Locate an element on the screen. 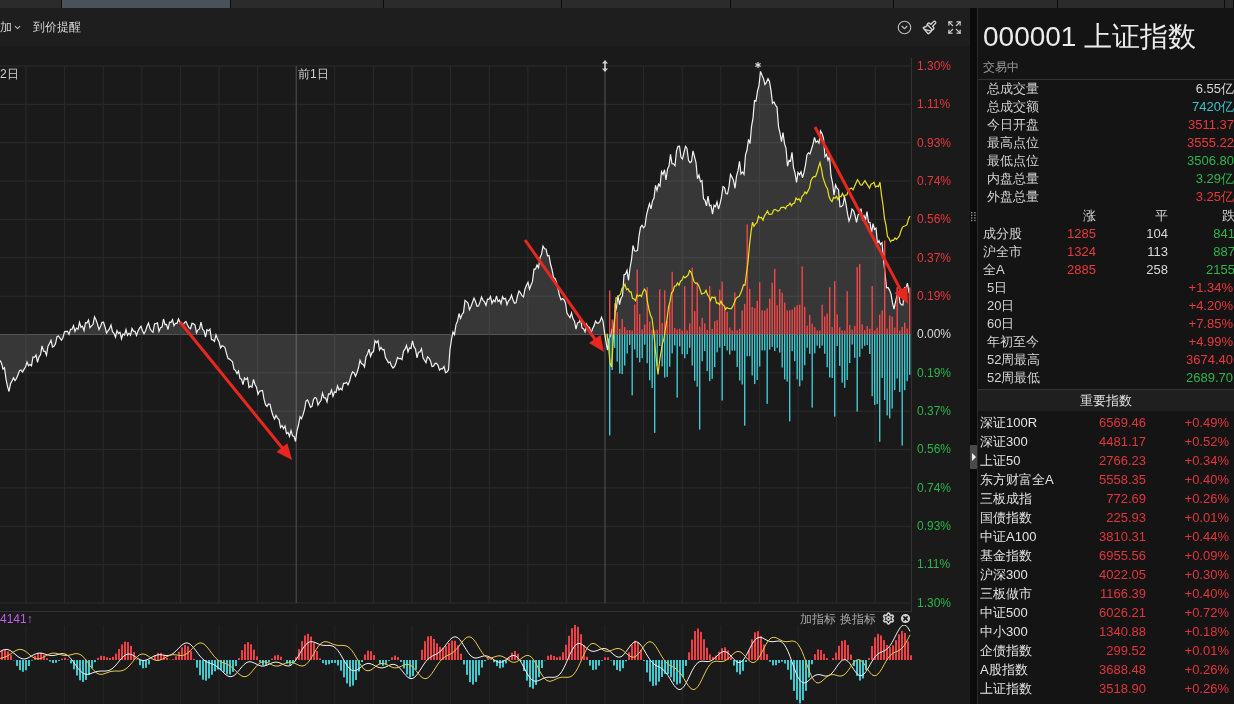 The width and height of the screenshot is (1234, 704). period-label: 52周最高 is located at coordinates (1014, 360).